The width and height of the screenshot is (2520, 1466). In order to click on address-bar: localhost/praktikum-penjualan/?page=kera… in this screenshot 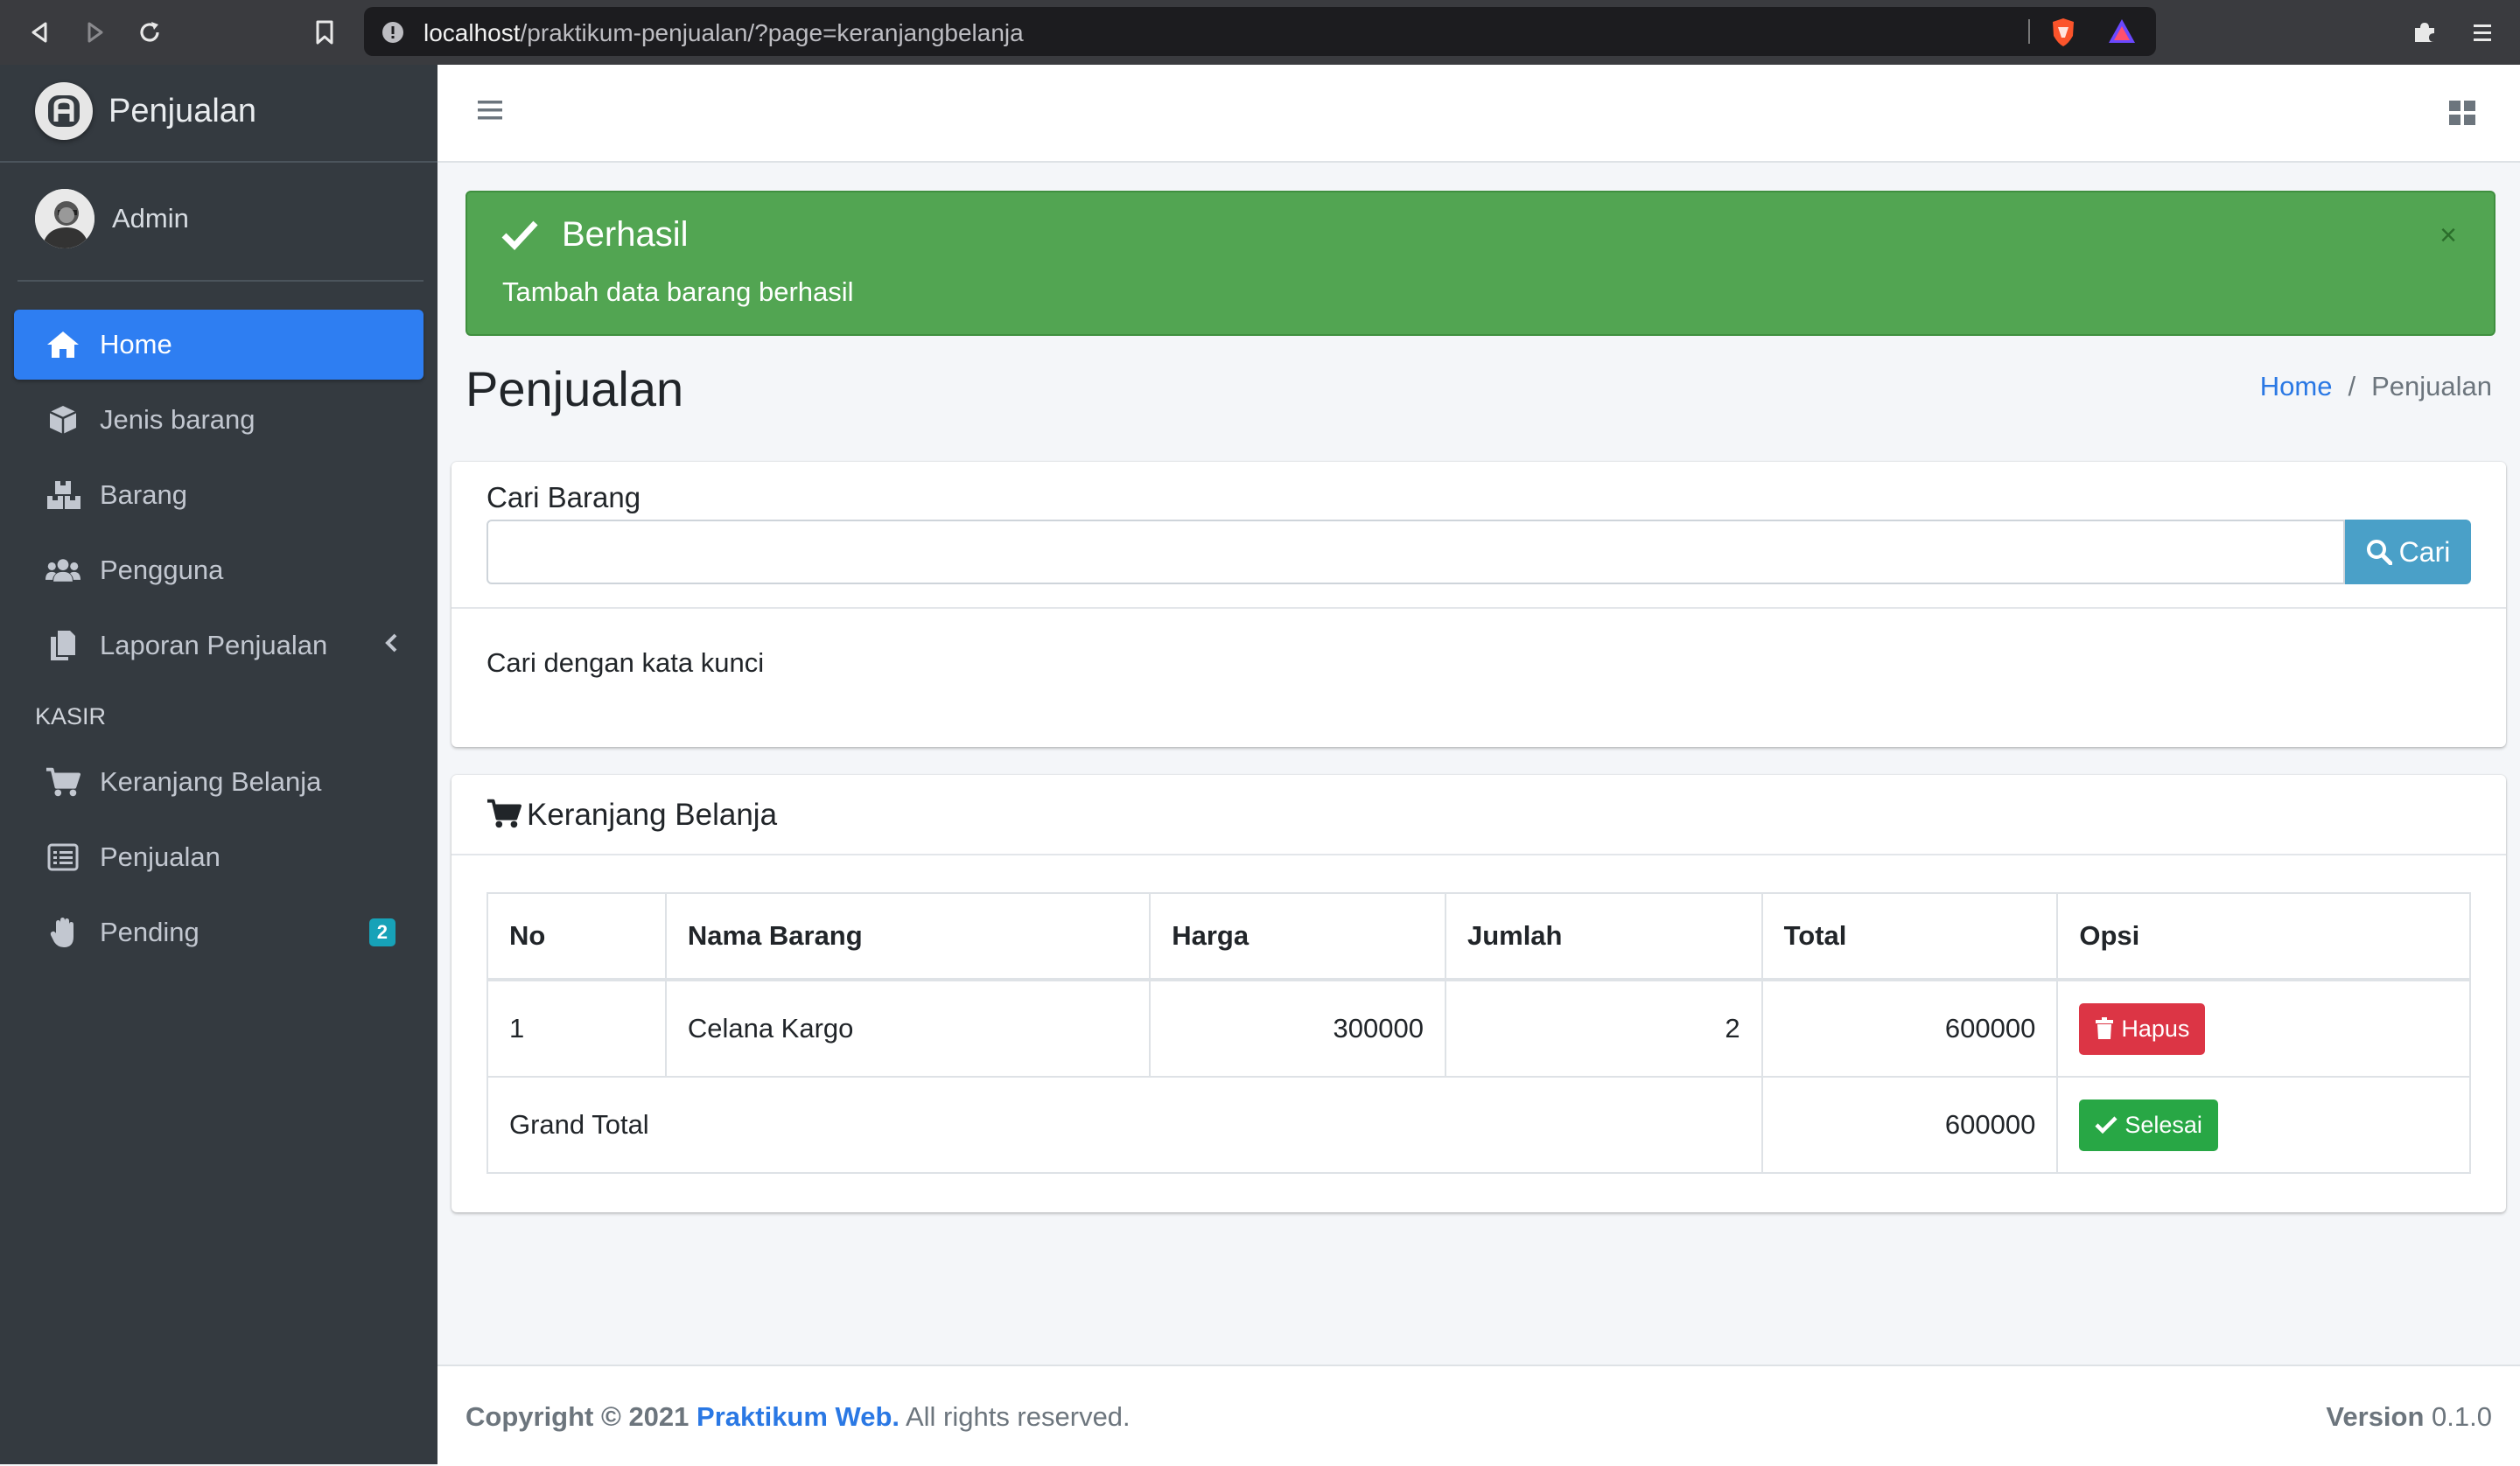, I will do `click(1260, 32)`.